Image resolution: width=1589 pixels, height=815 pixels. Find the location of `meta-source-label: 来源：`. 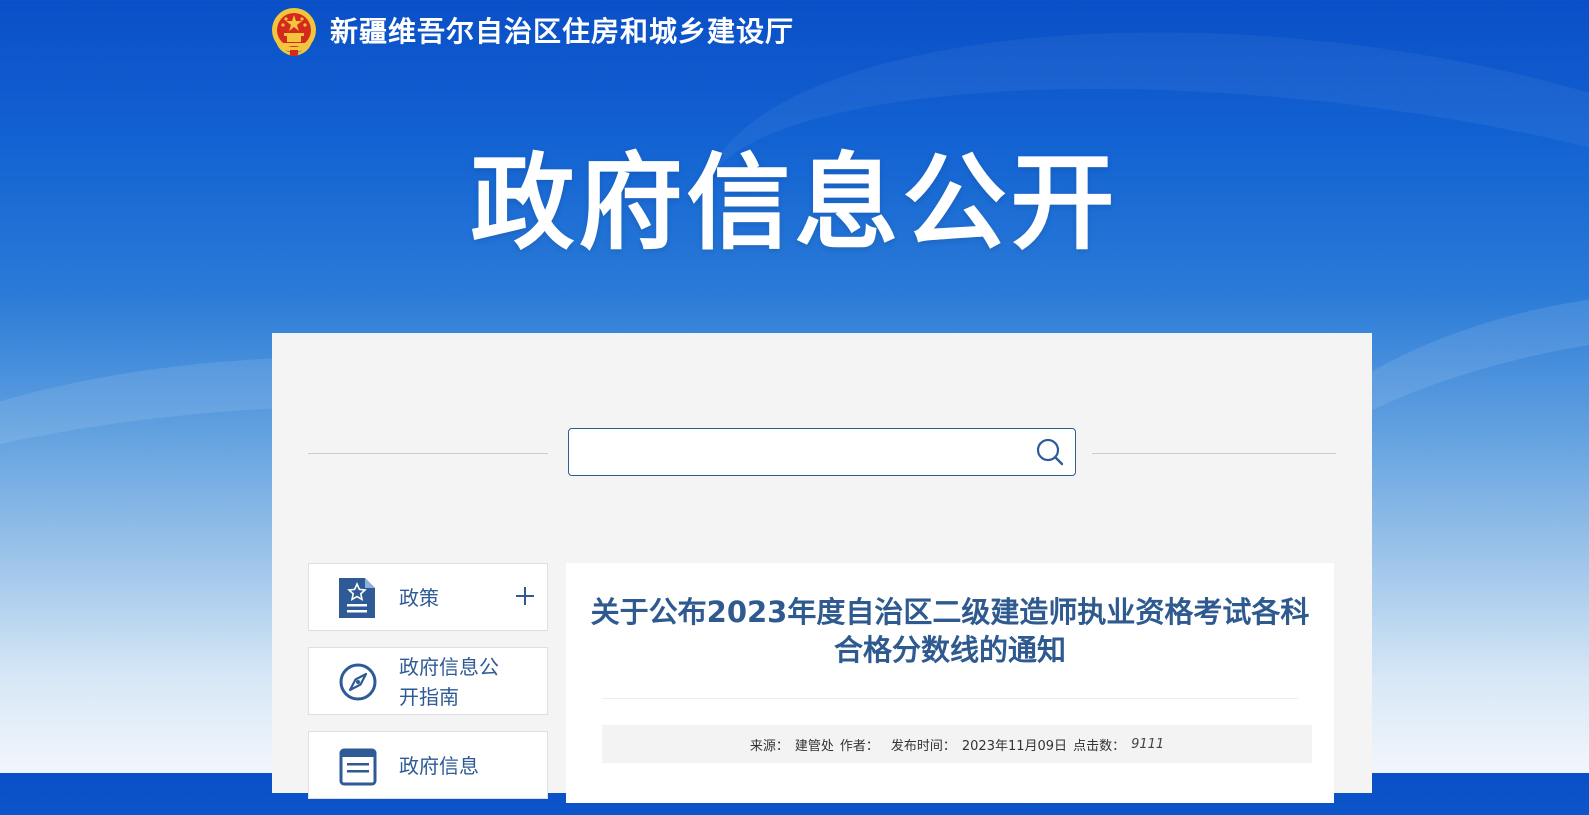

meta-source-label: 来源： is located at coordinates (769, 746).